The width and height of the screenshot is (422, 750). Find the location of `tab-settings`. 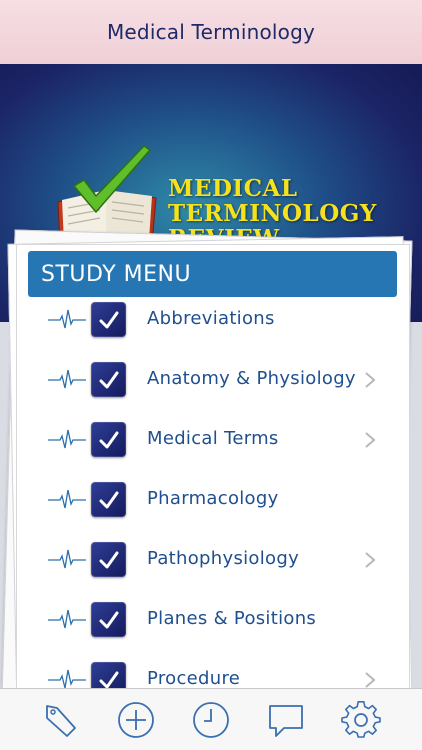

tab-settings is located at coordinates (361, 720).